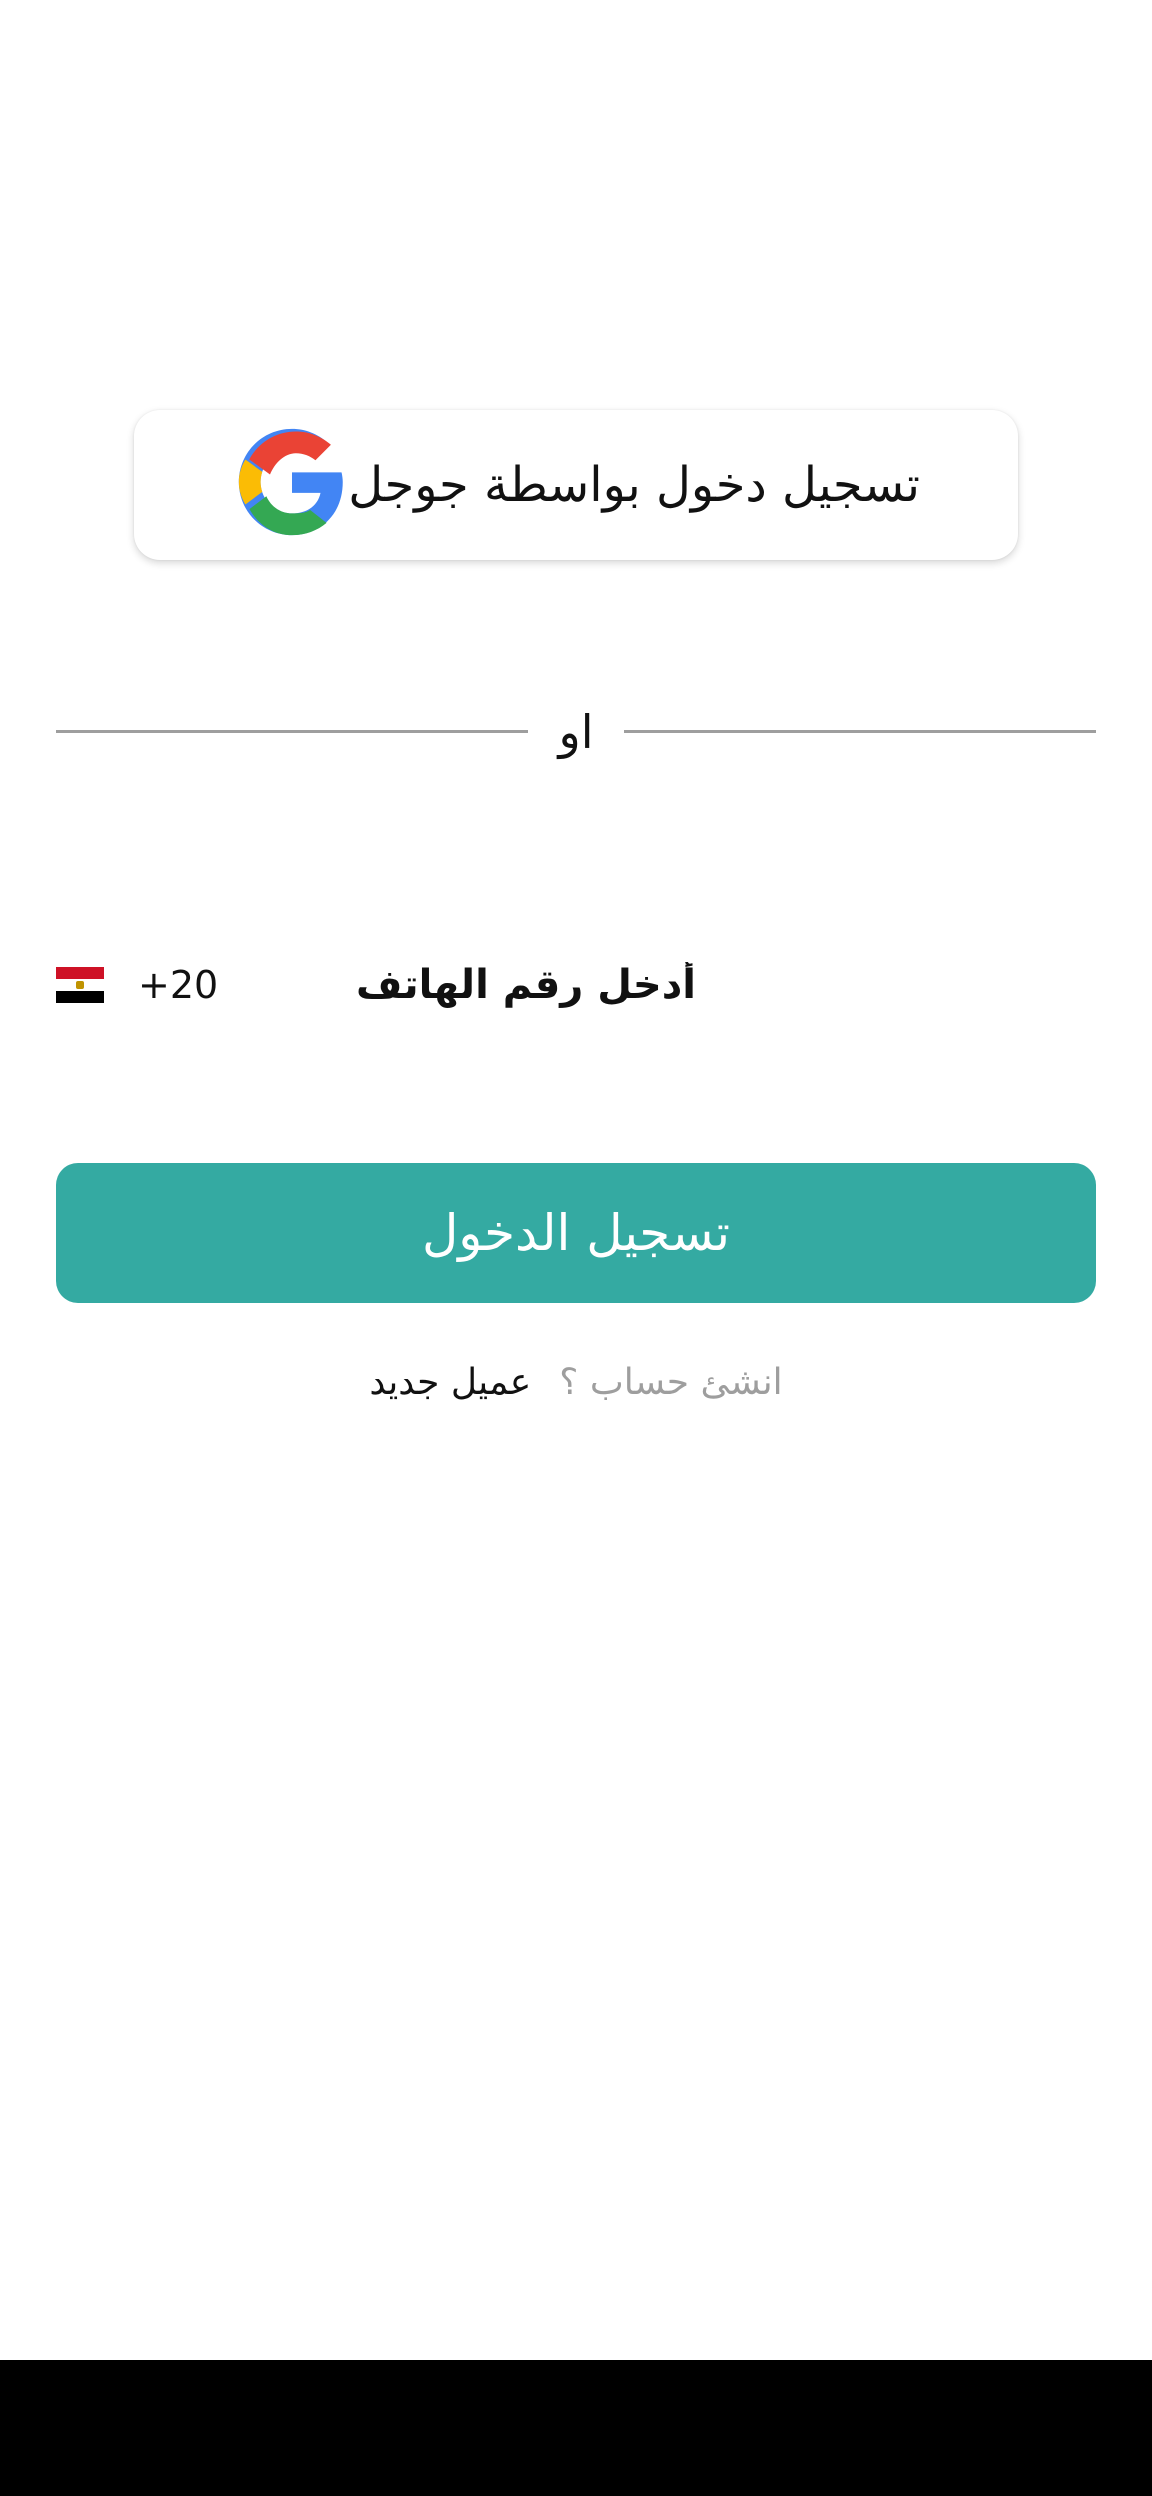 The image size is (1152, 2496). I want to click on divider-line-right, so click(860, 731).